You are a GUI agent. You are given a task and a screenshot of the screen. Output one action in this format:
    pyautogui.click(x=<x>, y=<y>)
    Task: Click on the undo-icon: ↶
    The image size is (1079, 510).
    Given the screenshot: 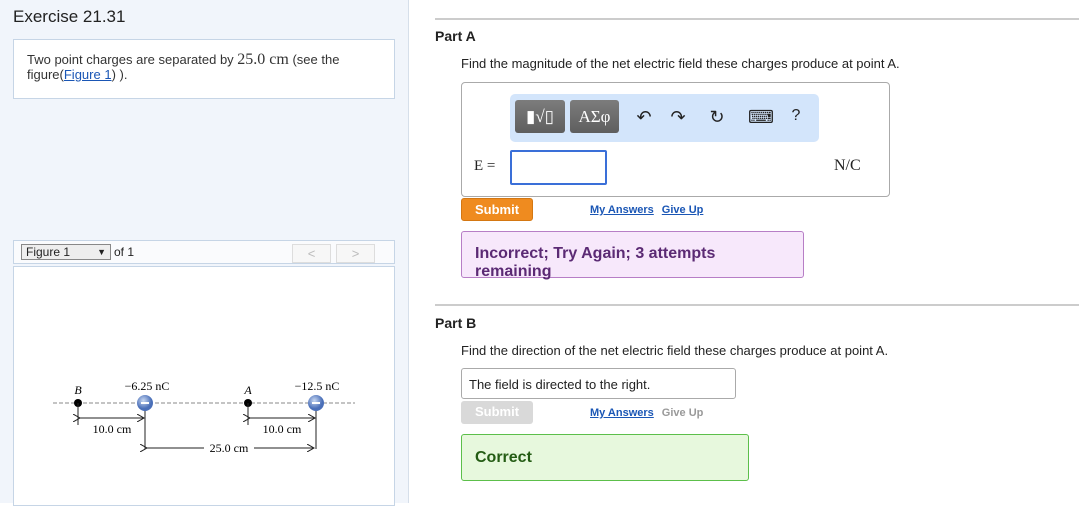 What is the action you would take?
    pyautogui.click(x=644, y=117)
    